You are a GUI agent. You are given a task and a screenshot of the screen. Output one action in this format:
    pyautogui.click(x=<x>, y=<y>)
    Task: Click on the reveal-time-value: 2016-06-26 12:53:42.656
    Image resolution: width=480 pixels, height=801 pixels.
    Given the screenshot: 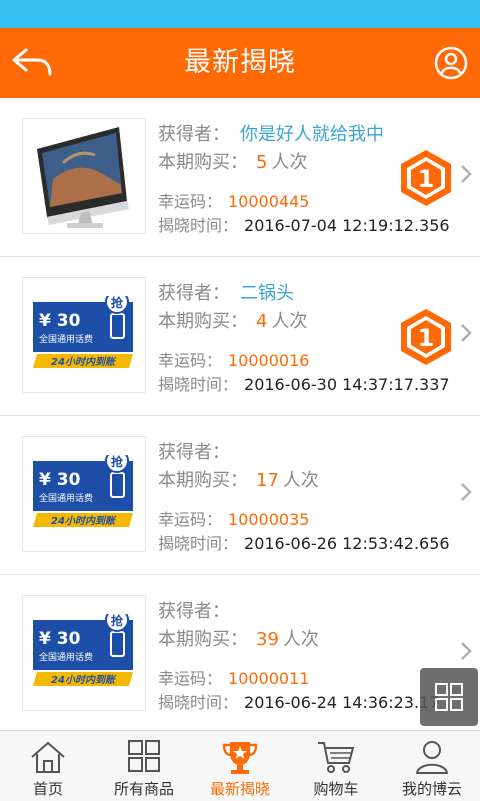 What is the action you would take?
    pyautogui.click(x=347, y=543)
    